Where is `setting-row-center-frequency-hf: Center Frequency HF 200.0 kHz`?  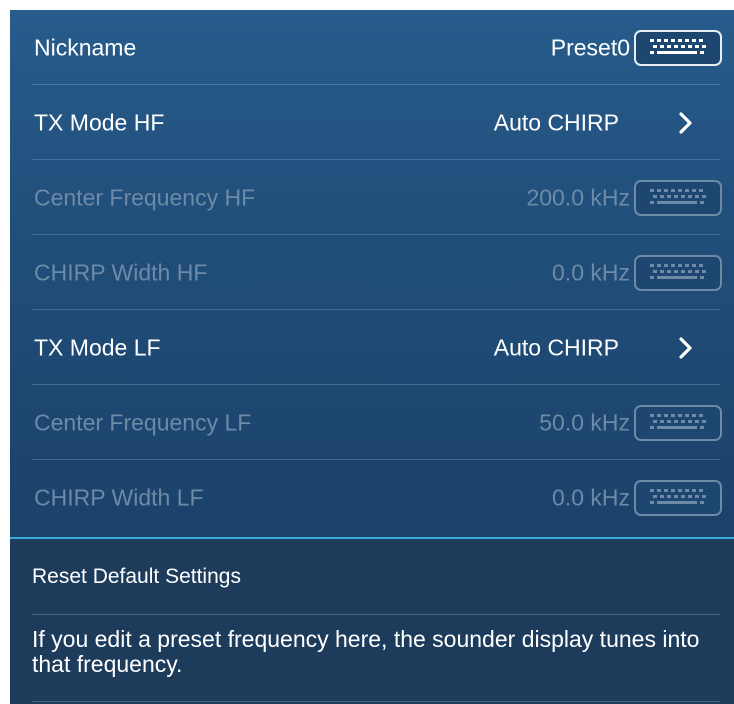
setting-row-center-frequency-hf: Center Frequency HF 200.0 kHz is located at coordinates (372, 197).